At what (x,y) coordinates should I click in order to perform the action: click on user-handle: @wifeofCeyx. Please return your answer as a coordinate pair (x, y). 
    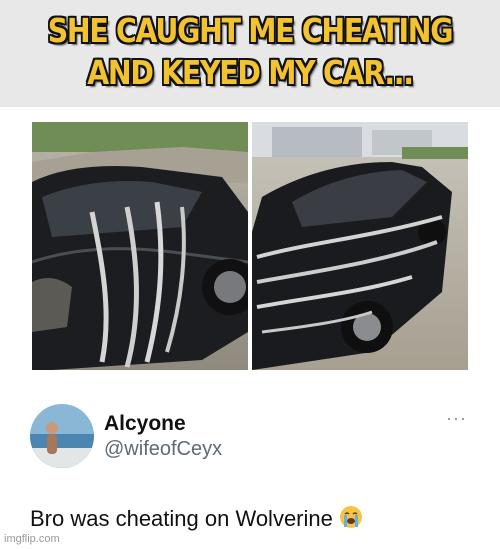
    Looking at the image, I should click on (163, 449).